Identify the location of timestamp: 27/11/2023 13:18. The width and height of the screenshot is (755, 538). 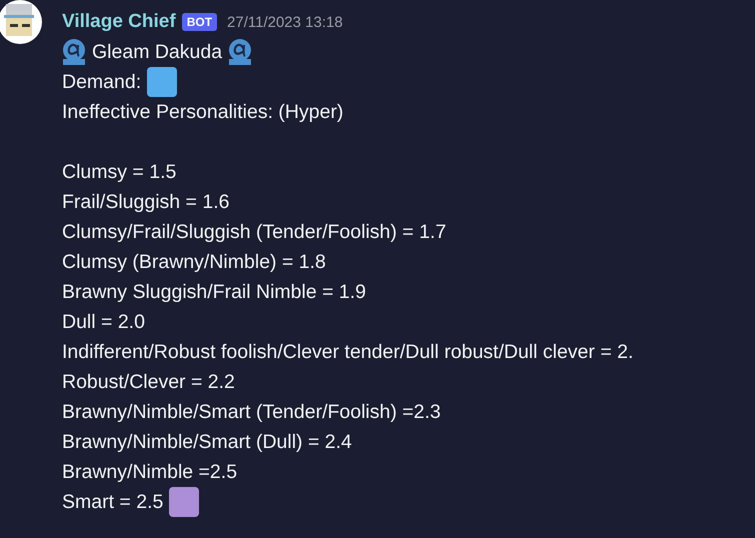
(285, 22).